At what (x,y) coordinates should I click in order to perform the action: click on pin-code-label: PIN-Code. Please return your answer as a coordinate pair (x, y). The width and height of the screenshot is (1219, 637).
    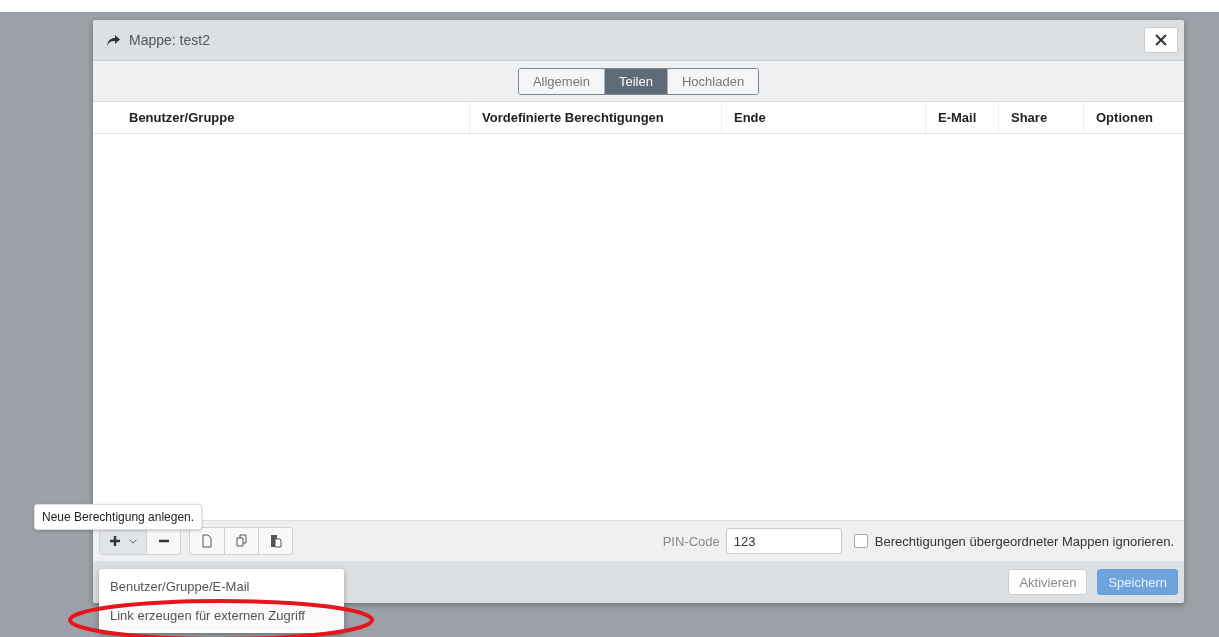
    Looking at the image, I should click on (691, 541).